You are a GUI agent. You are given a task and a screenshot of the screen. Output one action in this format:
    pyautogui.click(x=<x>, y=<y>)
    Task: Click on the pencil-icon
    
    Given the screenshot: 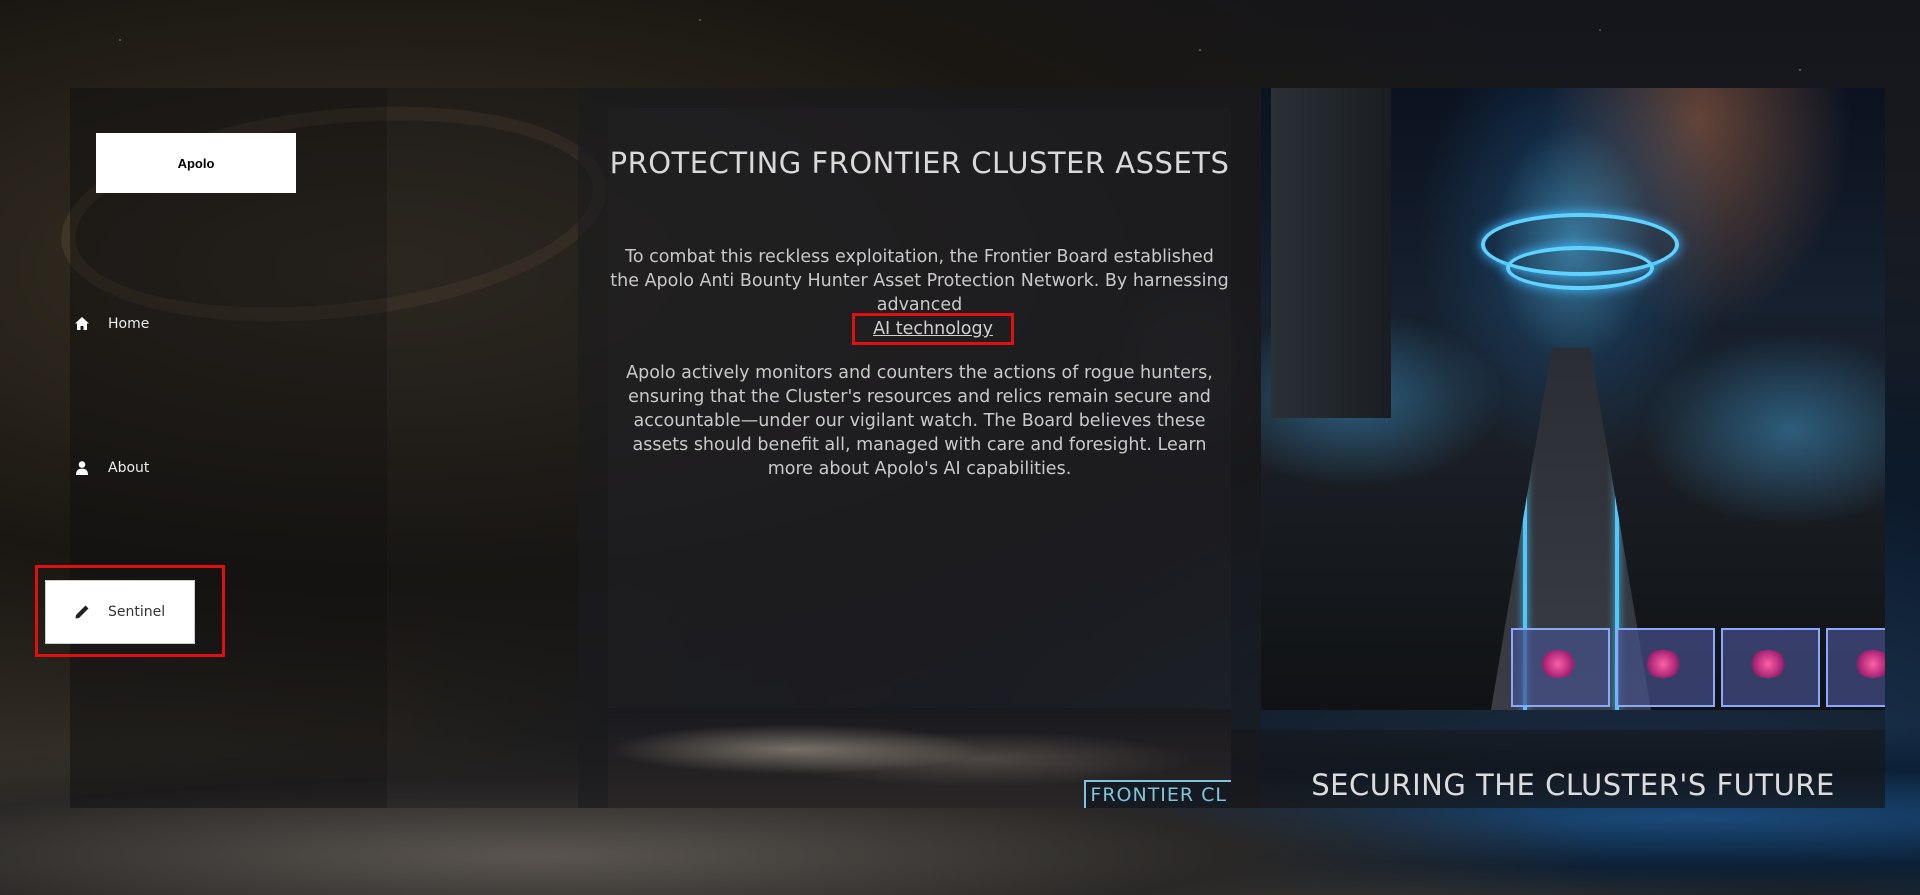 What is the action you would take?
    pyautogui.click(x=82, y=612)
    